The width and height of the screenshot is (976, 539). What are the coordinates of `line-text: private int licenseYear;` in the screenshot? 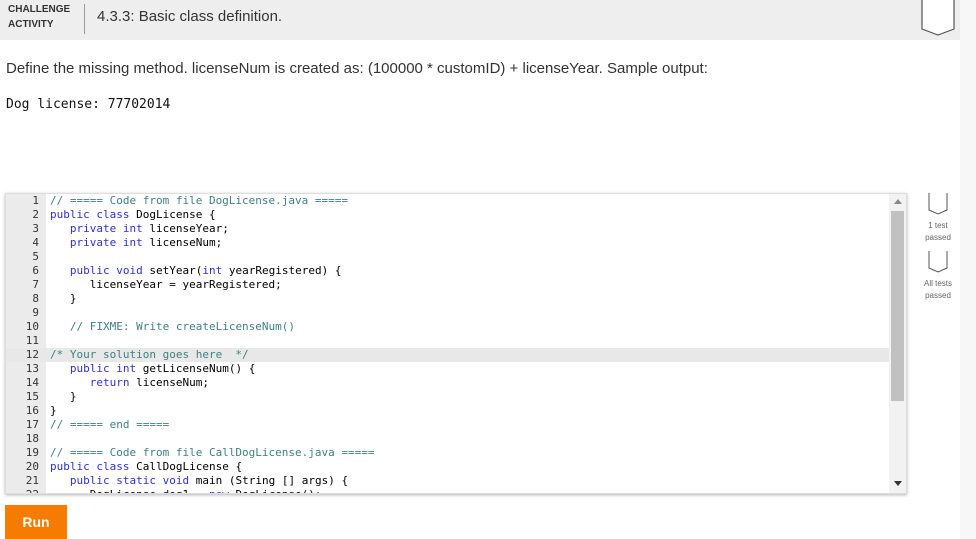 It's located at (149, 228).